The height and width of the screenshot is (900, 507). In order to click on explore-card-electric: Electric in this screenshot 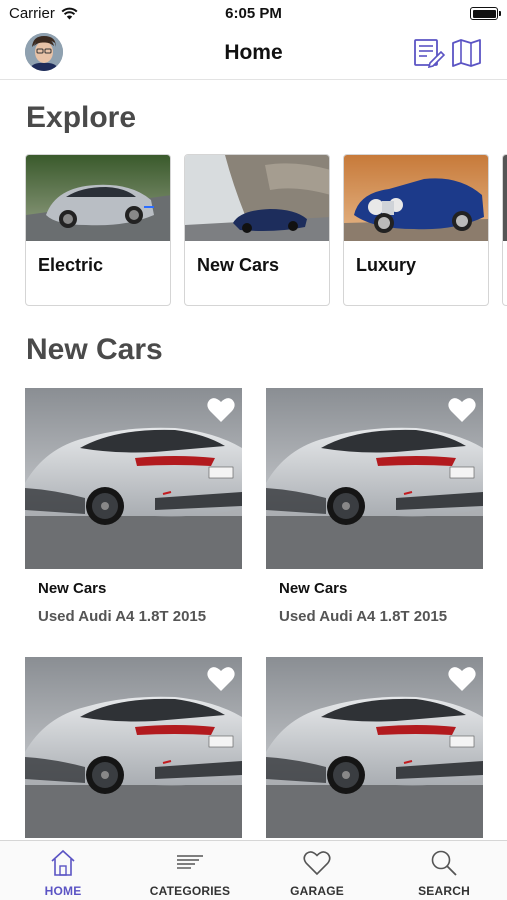, I will do `click(98, 230)`.